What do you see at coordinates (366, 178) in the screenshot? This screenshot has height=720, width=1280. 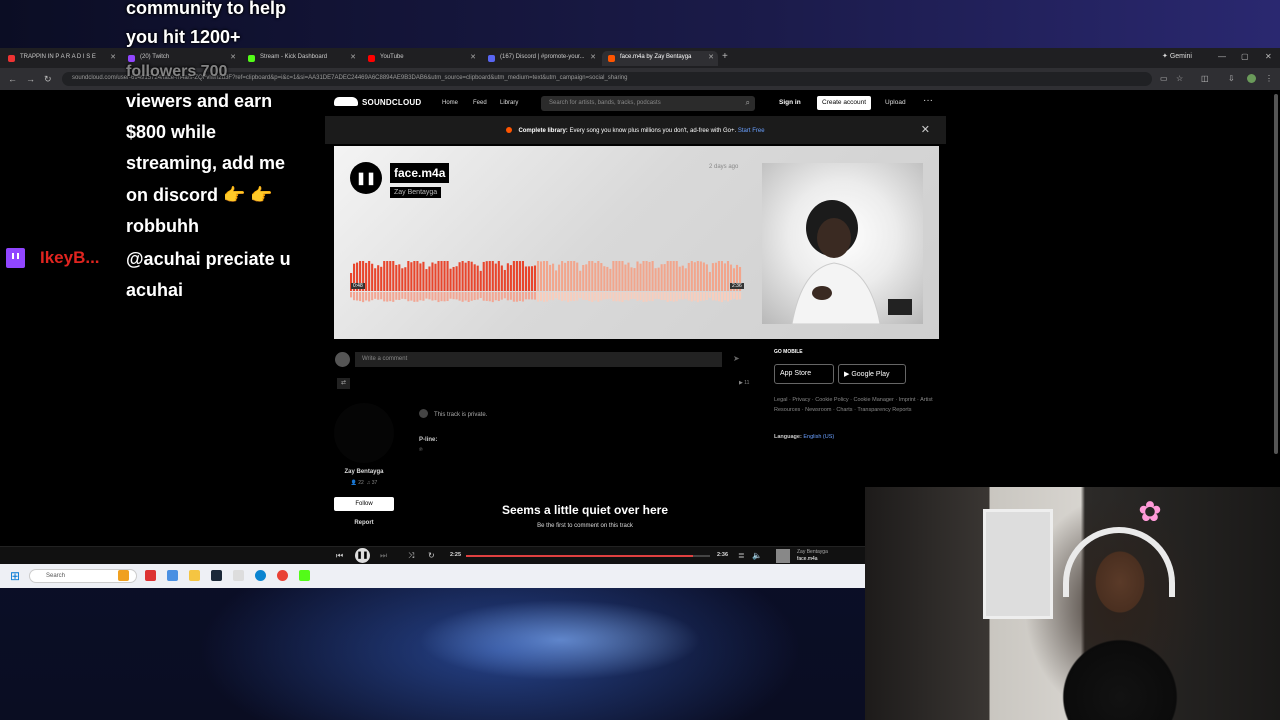 I see `pause-button: ❚❚` at bounding box center [366, 178].